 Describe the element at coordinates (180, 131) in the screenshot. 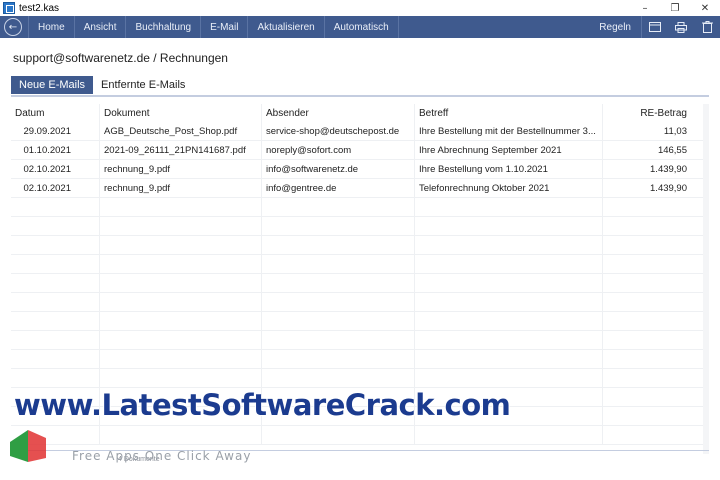

I see `table-cell: AGB_Deutsche_Post_Shop.pdf` at that location.